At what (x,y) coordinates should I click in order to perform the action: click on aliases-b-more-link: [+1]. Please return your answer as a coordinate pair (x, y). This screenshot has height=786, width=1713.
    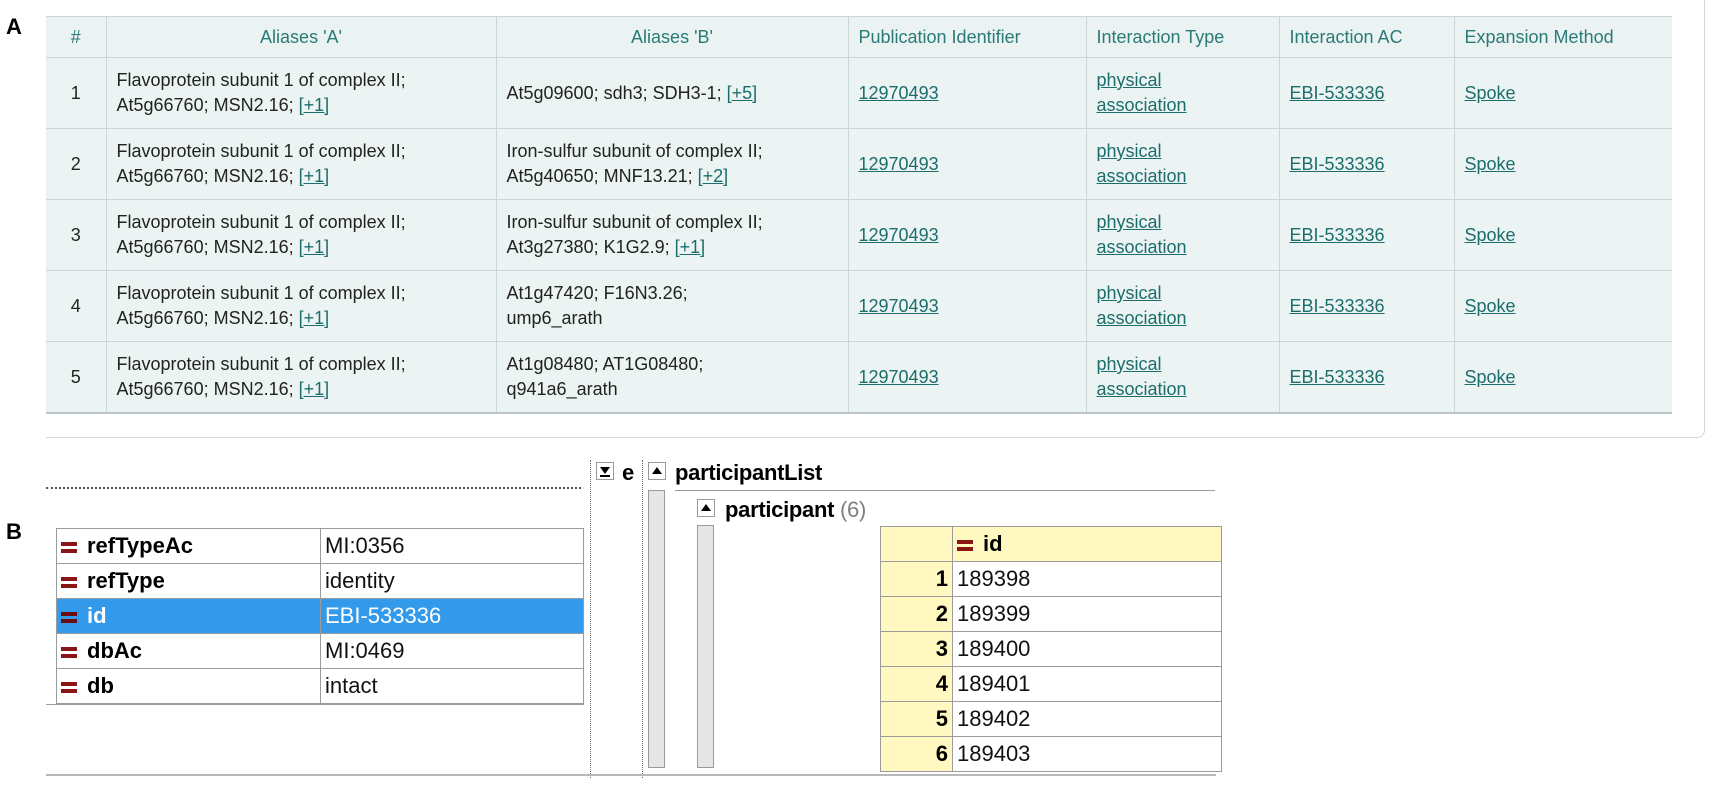
    Looking at the image, I should click on (690, 247).